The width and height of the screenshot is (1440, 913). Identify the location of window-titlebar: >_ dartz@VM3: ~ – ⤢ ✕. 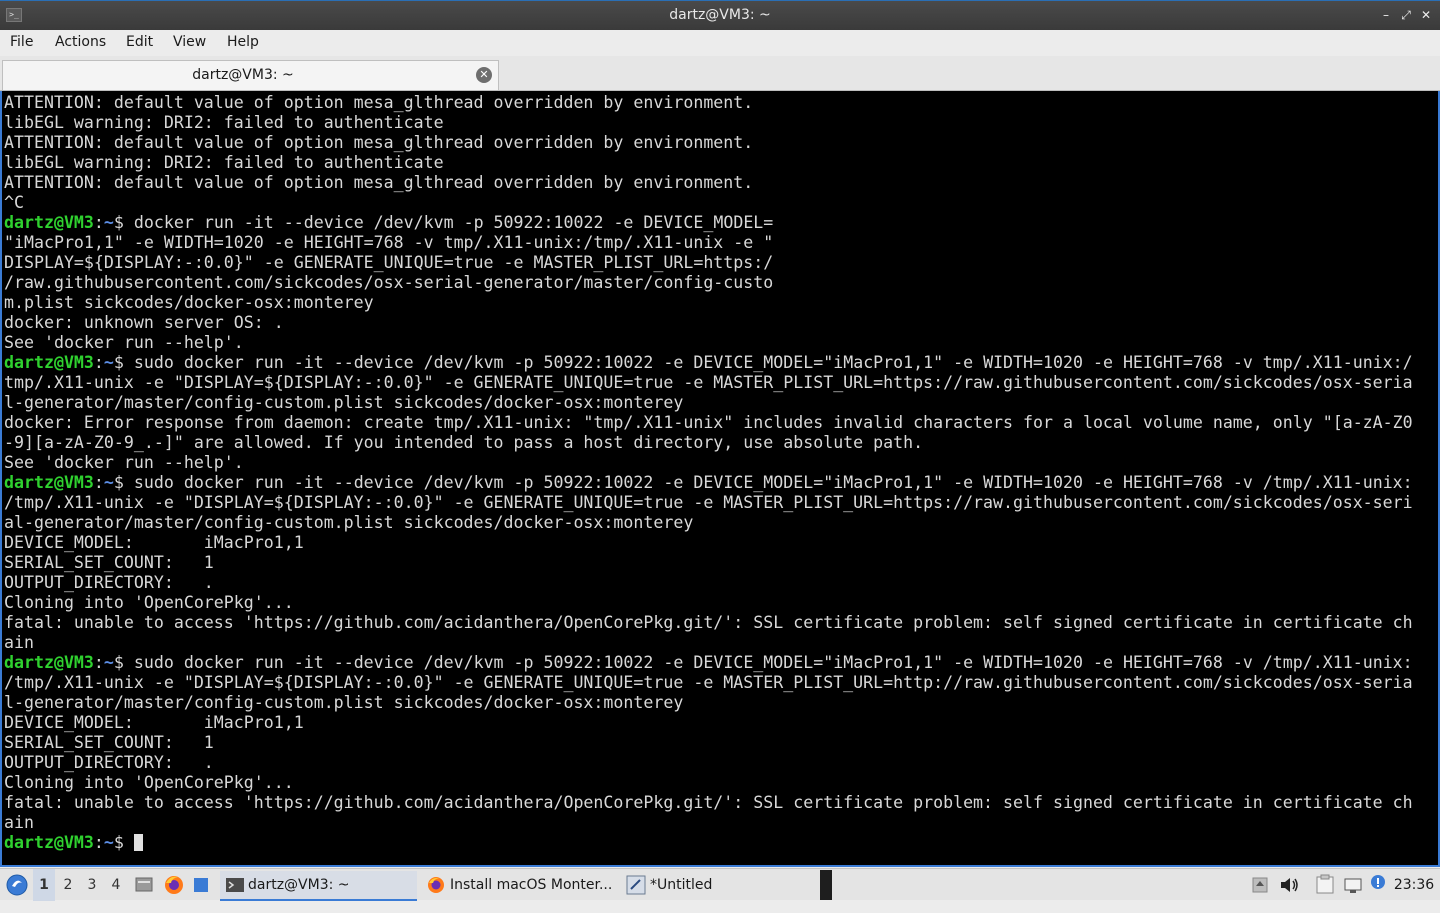
(720, 15).